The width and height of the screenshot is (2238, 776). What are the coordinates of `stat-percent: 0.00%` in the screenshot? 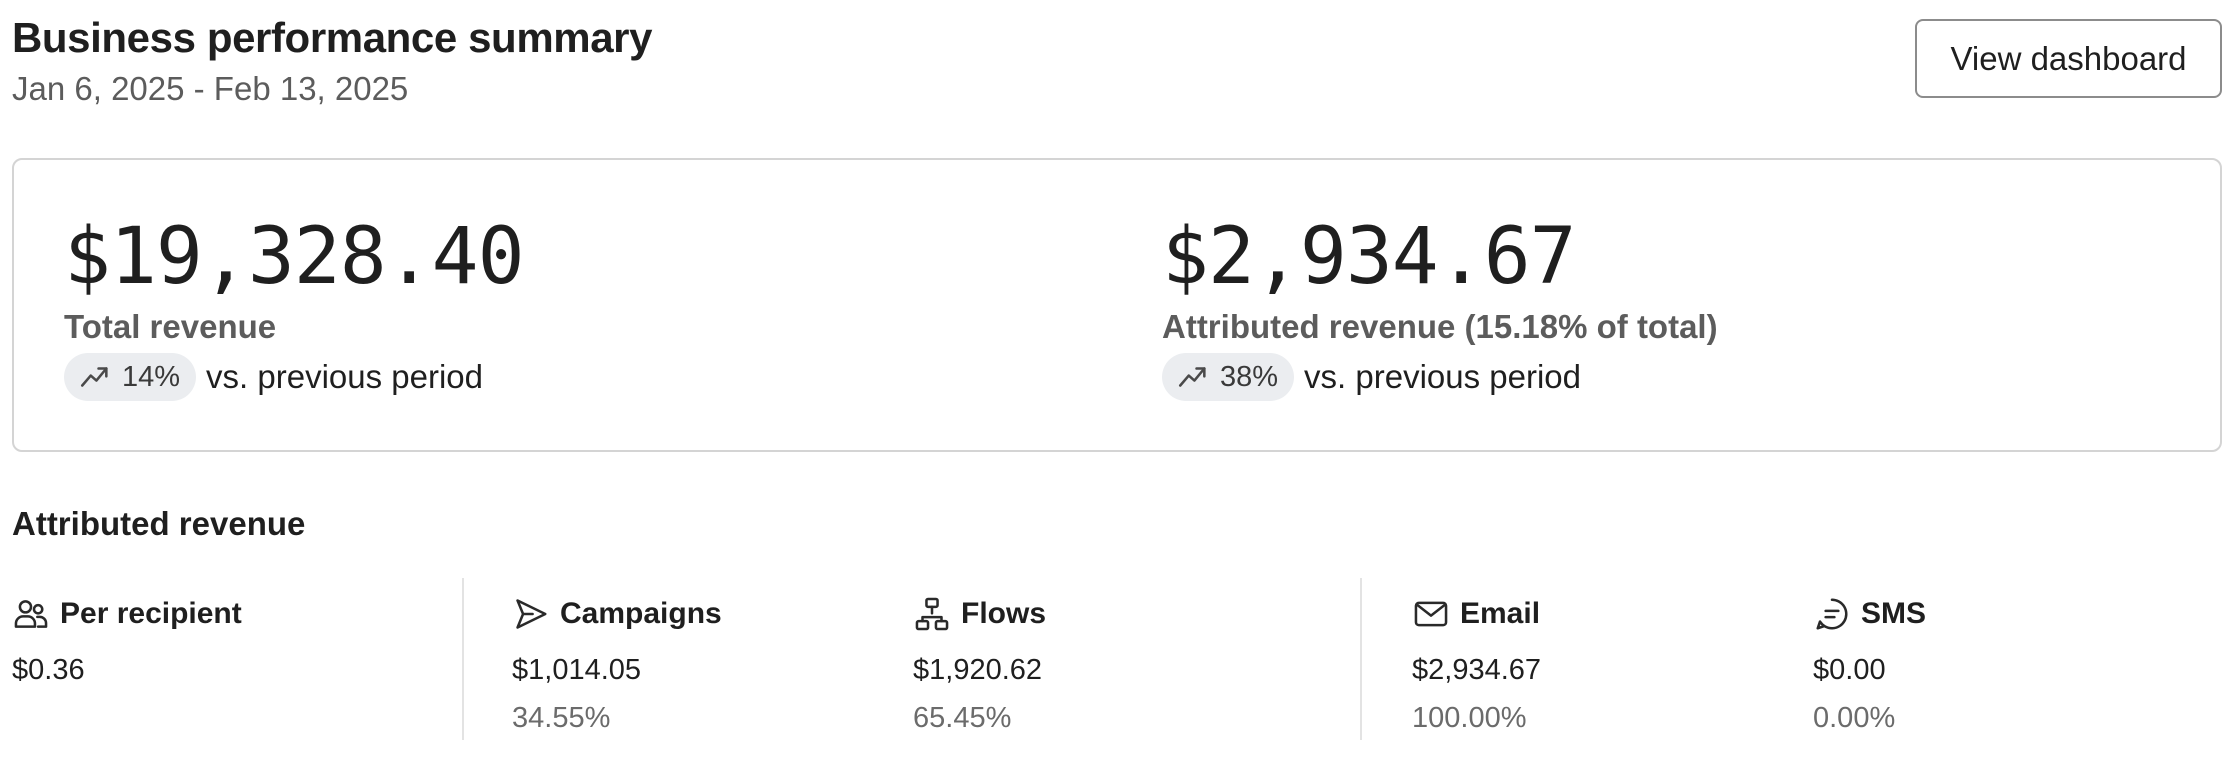 It's located at (1854, 718).